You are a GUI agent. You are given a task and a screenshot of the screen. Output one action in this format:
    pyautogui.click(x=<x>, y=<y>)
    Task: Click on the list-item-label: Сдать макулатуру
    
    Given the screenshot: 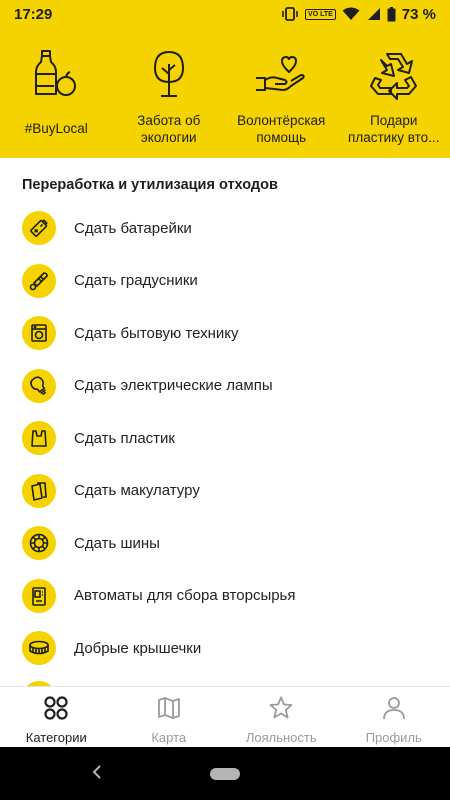 What is the action you would take?
    pyautogui.click(x=137, y=491)
    